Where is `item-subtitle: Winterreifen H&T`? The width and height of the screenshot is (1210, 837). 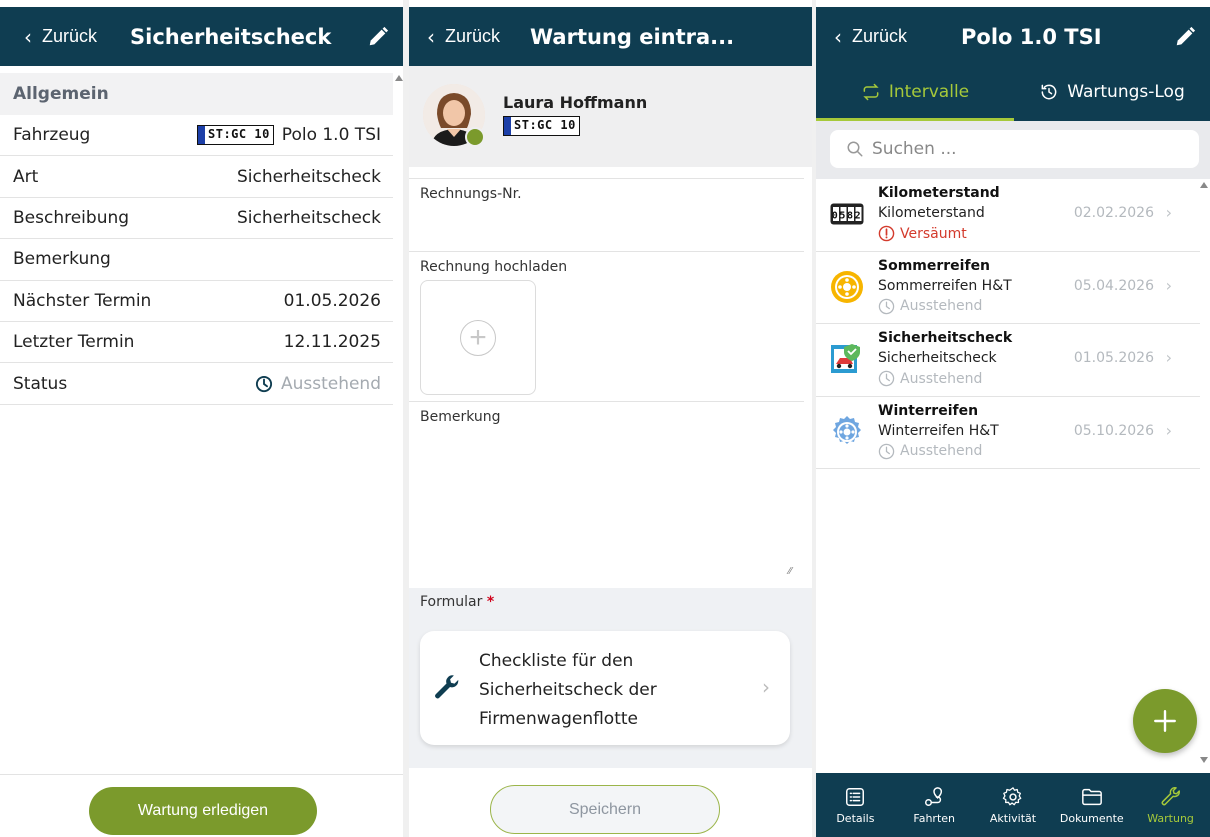
item-subtitle: Winterreifen H&T is located at coordinates (938, 430).